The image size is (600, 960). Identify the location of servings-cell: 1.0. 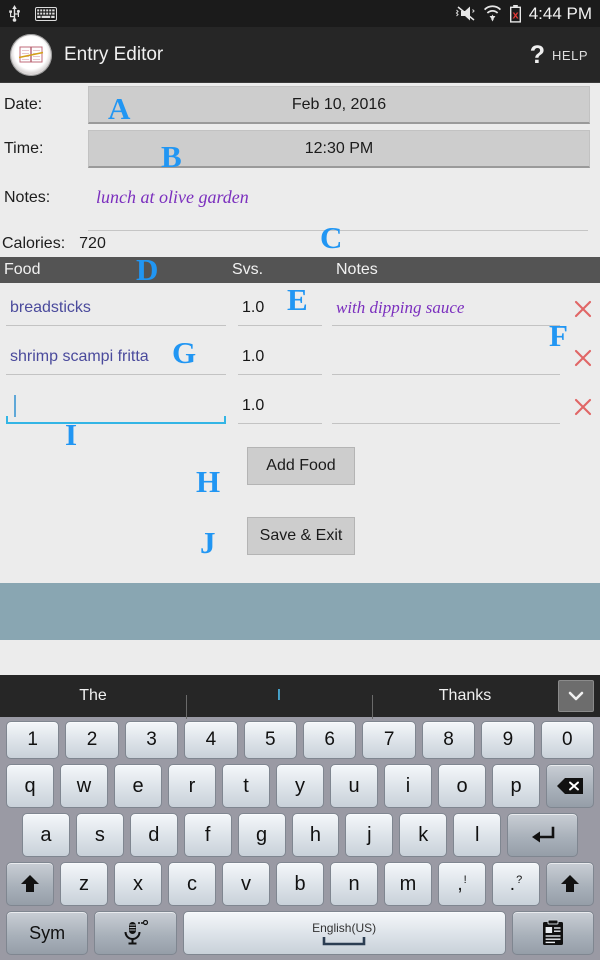
(280, 407).